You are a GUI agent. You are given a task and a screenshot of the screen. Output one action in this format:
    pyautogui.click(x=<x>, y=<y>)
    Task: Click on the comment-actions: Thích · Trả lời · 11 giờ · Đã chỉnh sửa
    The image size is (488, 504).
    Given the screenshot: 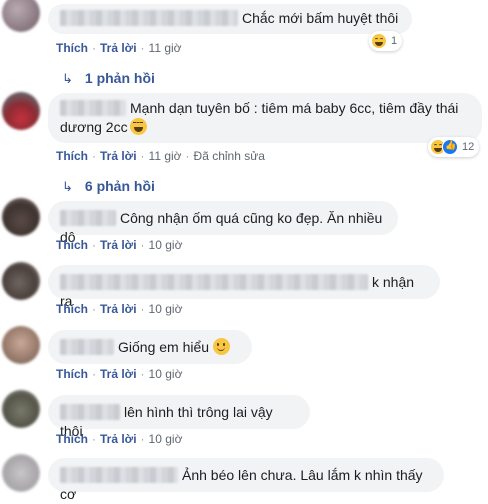 What is the action you would take?
    pyautogui.click(x=160, y=156)
    